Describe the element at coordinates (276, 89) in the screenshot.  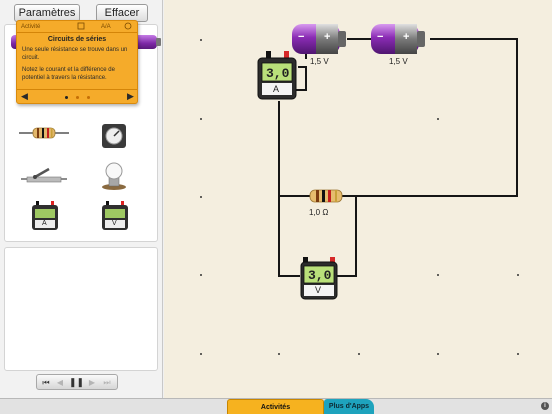
I see `ammeter-unit: A` at that location.